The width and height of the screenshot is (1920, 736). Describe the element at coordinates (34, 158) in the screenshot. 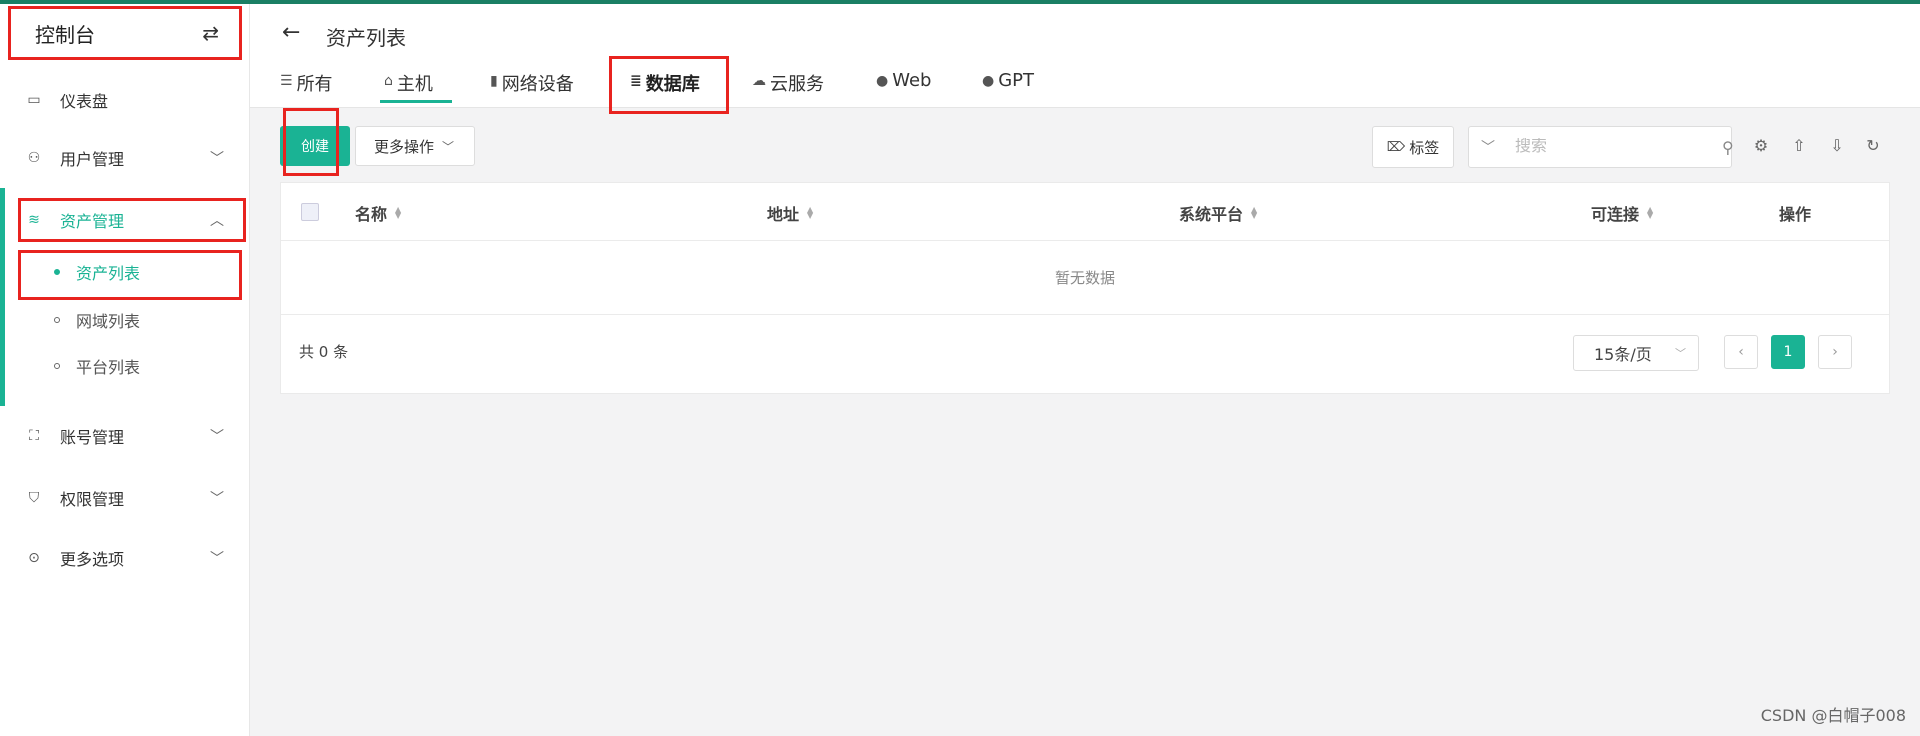

I see `users-icon: ⚇` at that location.